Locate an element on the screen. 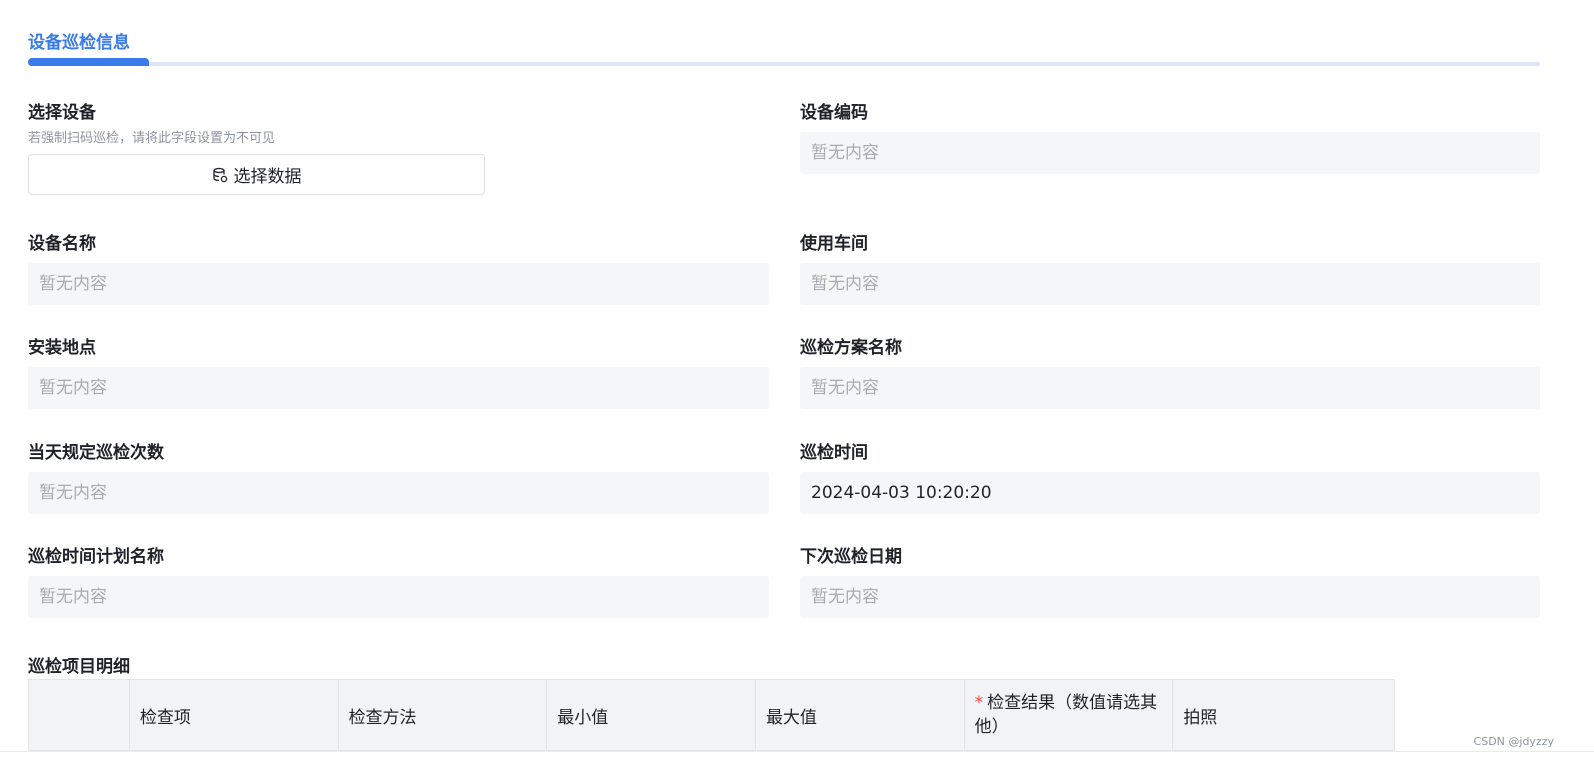  field-label: 选择设备 is located at coordinates (62, 113).